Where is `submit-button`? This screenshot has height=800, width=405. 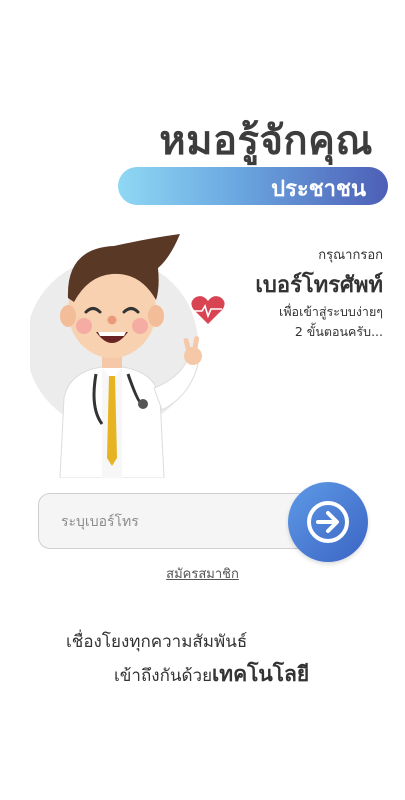 submit-button is located at coordinates (328, 522).